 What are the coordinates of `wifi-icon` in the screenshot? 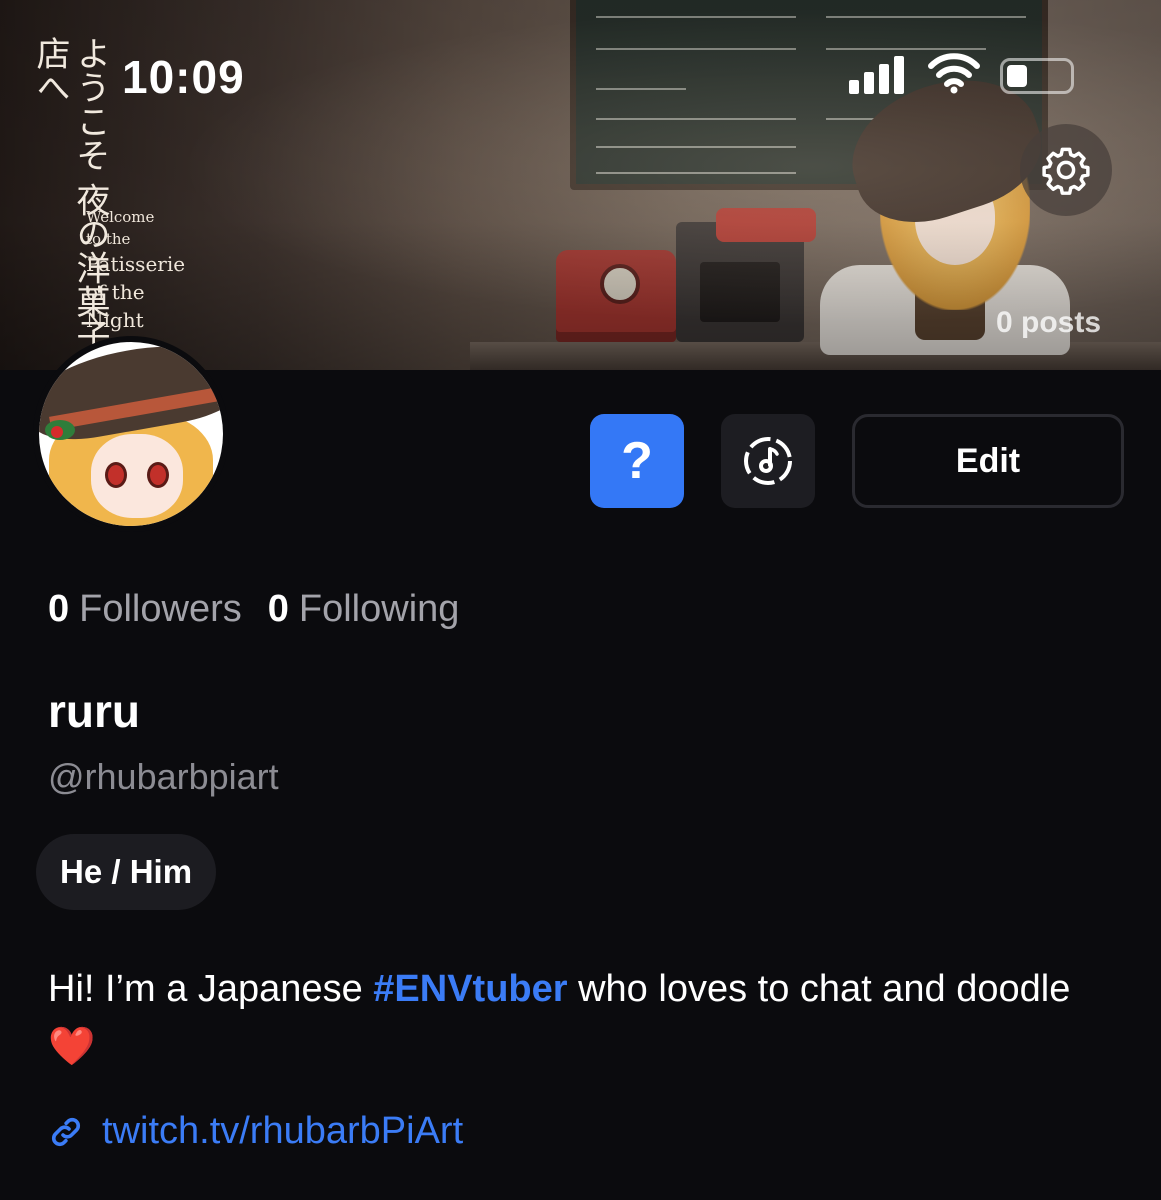 It's located at (954, 73).